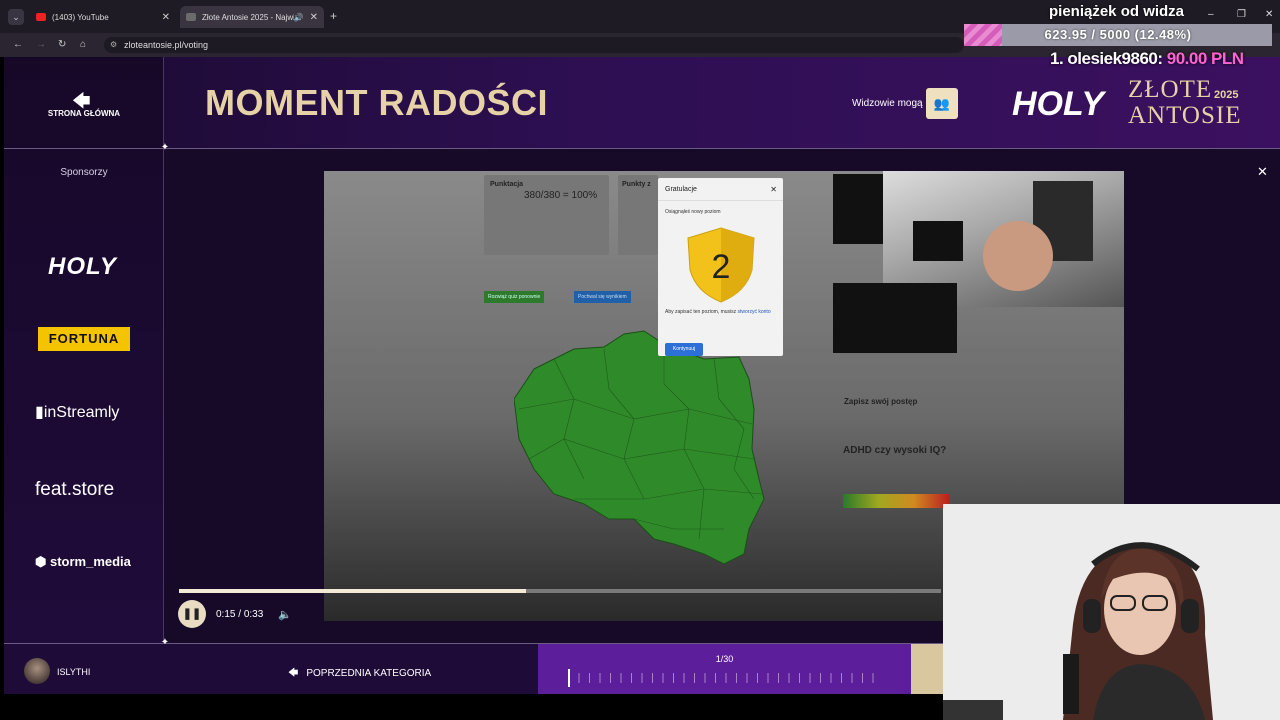  What do you see at coordinates (16, 17) in the screenshot?
I see `tab-list-chevron-icon: ⌄` at bounding box center [16, 17].